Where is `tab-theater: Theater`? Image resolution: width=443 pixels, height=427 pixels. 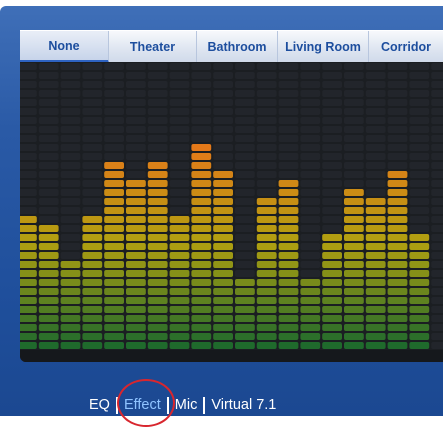
tab-theater: Theater is located at coordinates (153, 47).